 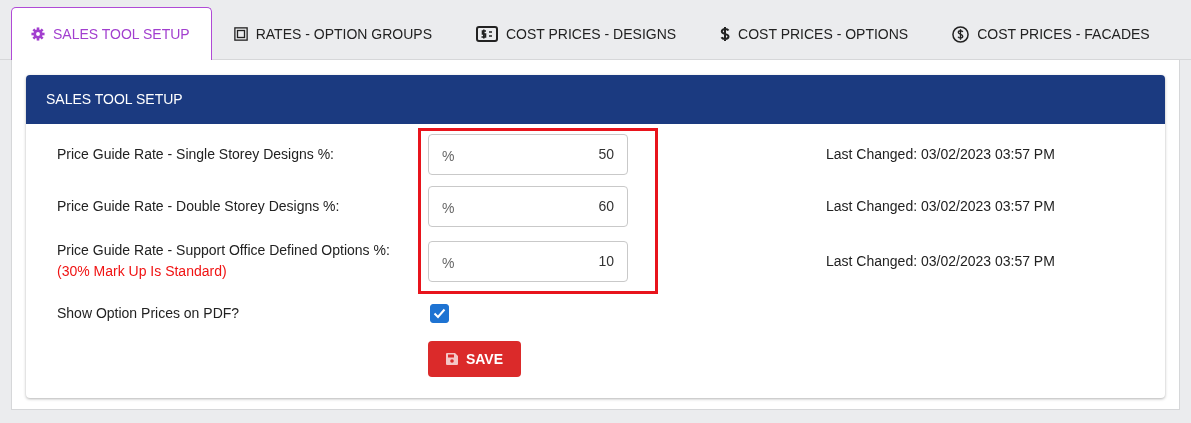 I want to click on checkbox-label: Show Option Prices on PDF?, so click(x=148, y=313).